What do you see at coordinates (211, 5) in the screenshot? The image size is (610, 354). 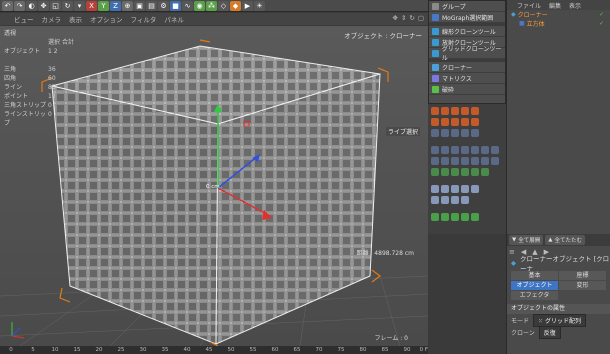 I see `array-icon: ⁂` at bounding box center [211, 5].